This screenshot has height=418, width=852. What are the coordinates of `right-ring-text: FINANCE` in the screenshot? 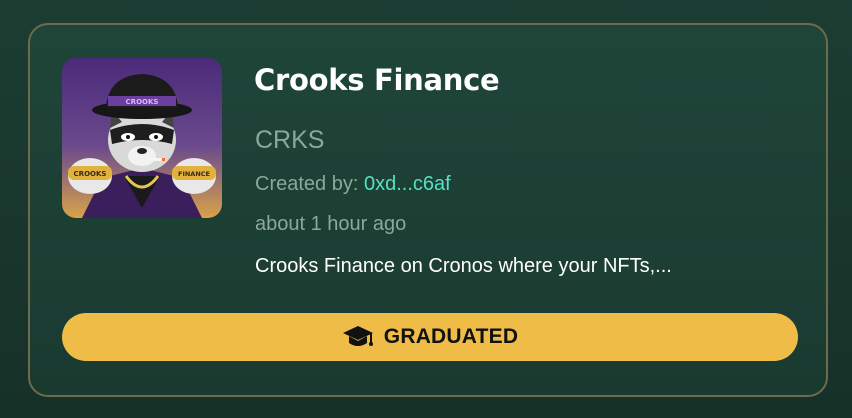 It's located at (194, 174).